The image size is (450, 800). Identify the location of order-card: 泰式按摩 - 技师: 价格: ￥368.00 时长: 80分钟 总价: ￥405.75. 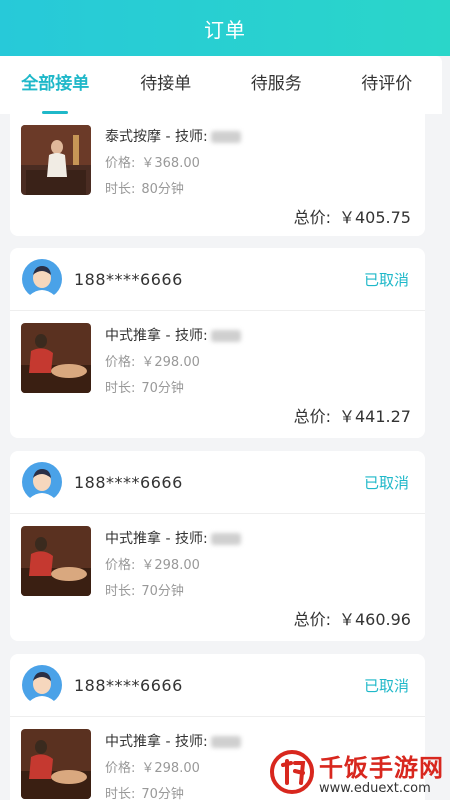
(217, 175).